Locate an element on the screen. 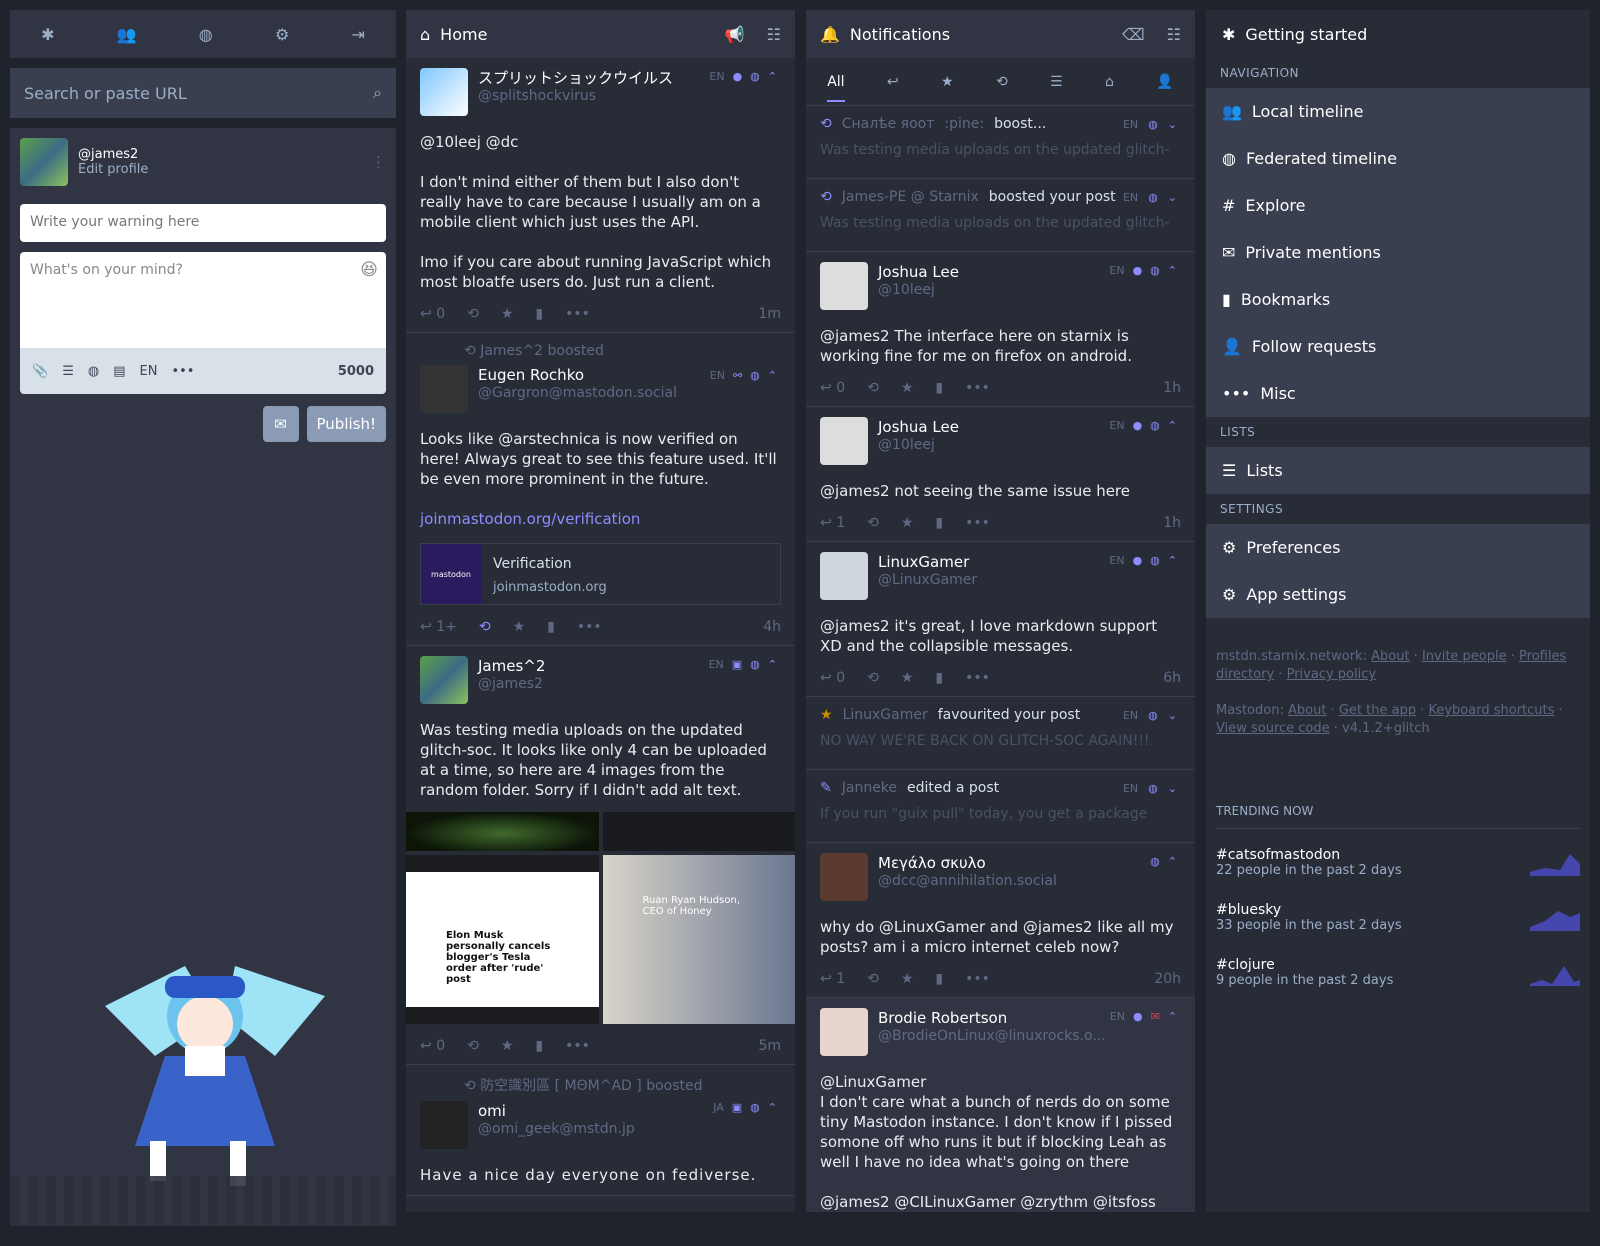 Image resolution: width=1600 pixels, height=1246 pixels. more-icon: ••• is located at coordinates (182, 371).